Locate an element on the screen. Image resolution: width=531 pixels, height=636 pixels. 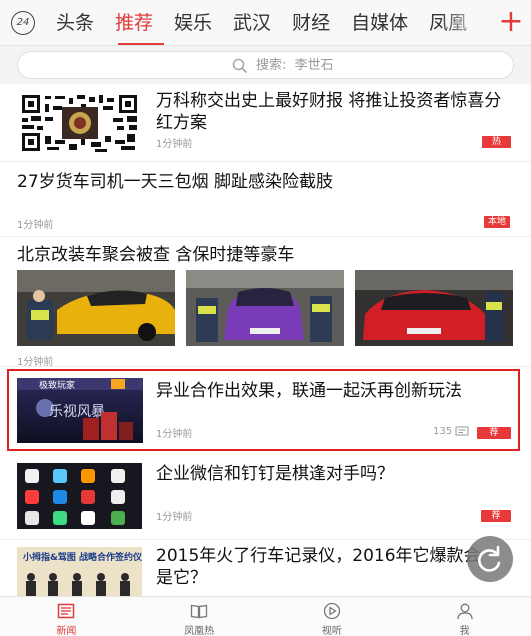
red-car-image is located at coordinates (434, 308).